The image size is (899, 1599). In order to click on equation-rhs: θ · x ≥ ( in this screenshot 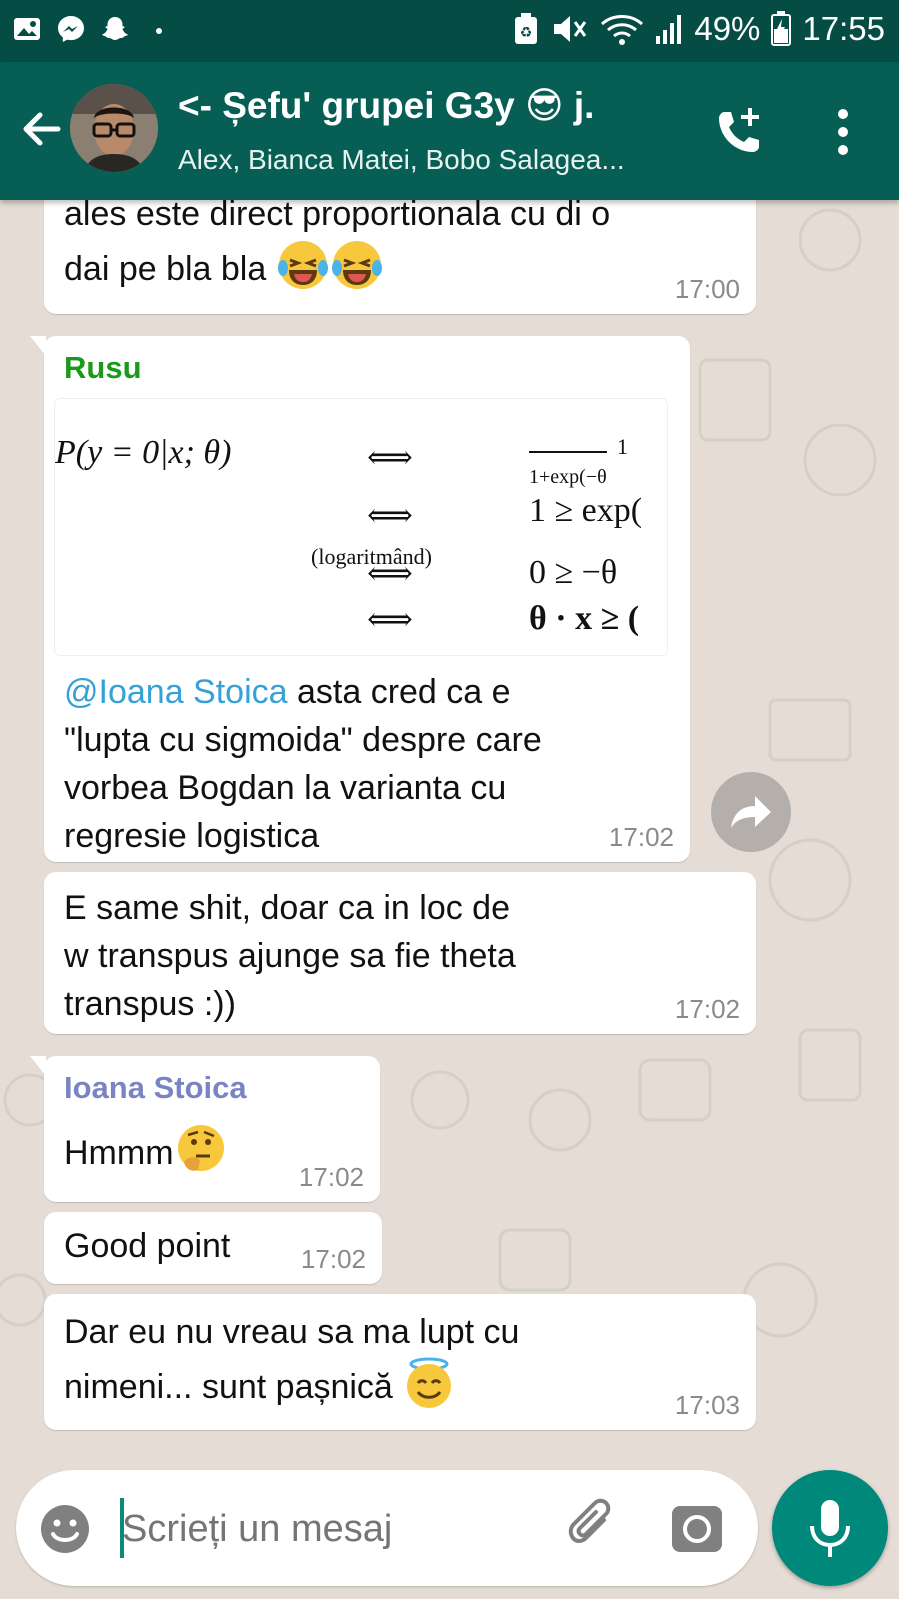, I will do `click(584, 618)`.